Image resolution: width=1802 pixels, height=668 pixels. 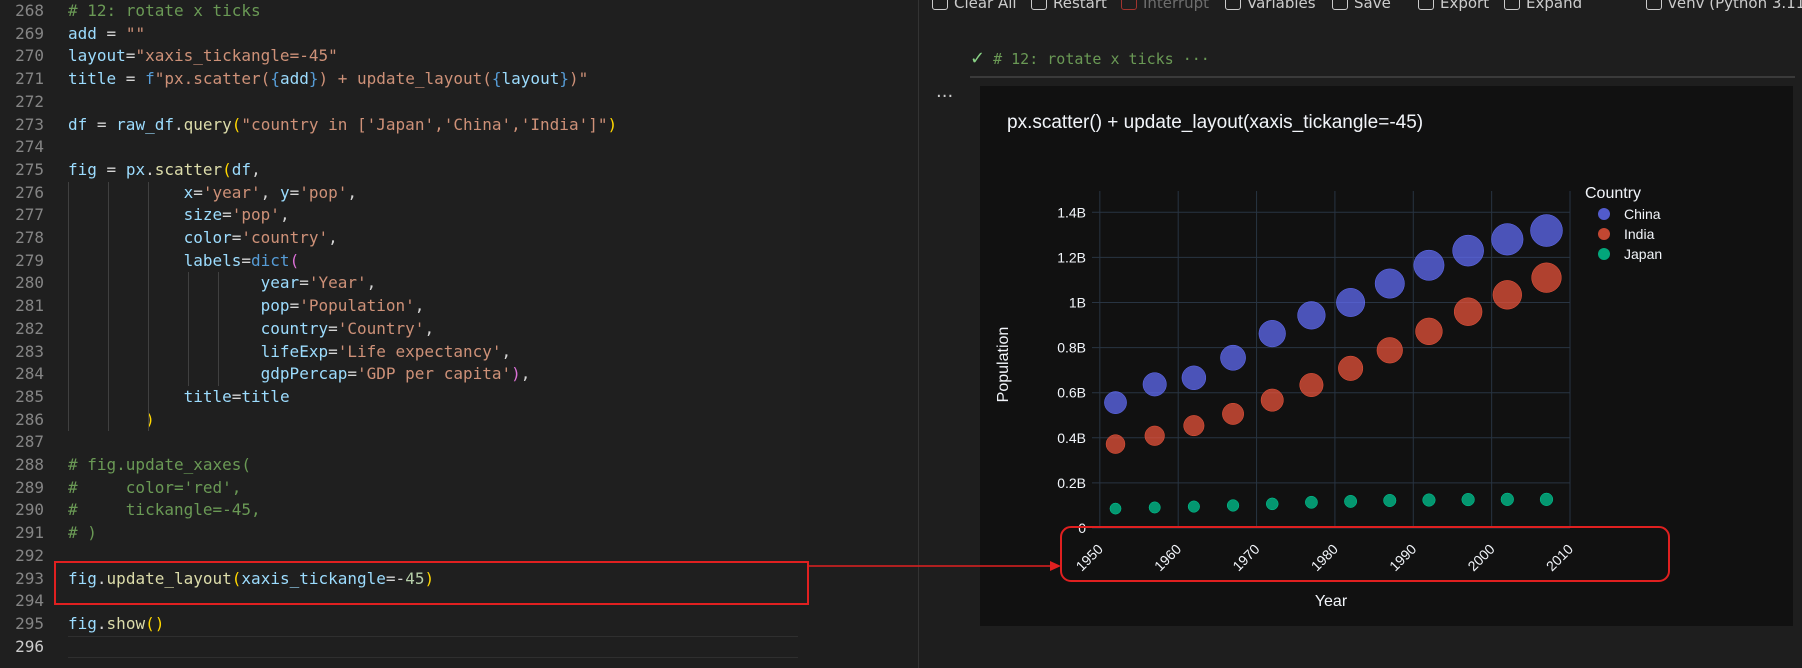 I want to click on legend-label-japan: Japan, so click(x=1643, y=254).